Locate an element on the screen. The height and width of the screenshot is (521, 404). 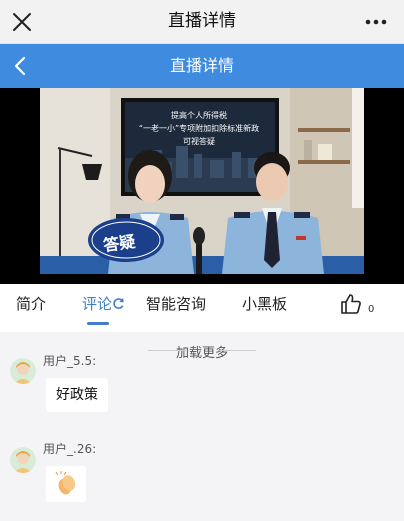
sign-text: 答疑 is located at coordinates (119, 243).